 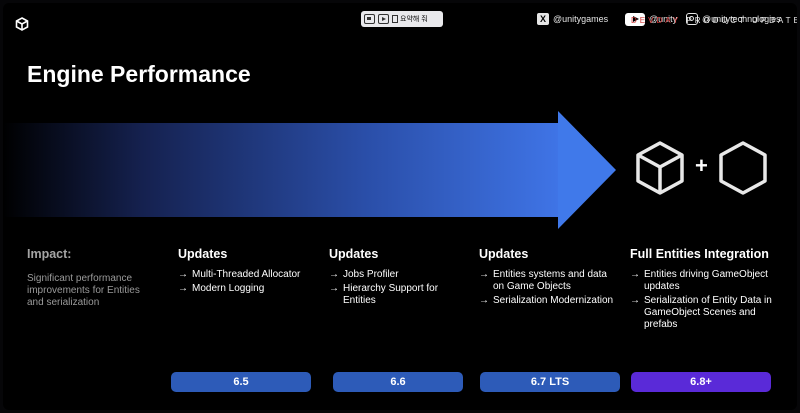 I want to click on impact-label: Impact:, so click(x=49, y=254).